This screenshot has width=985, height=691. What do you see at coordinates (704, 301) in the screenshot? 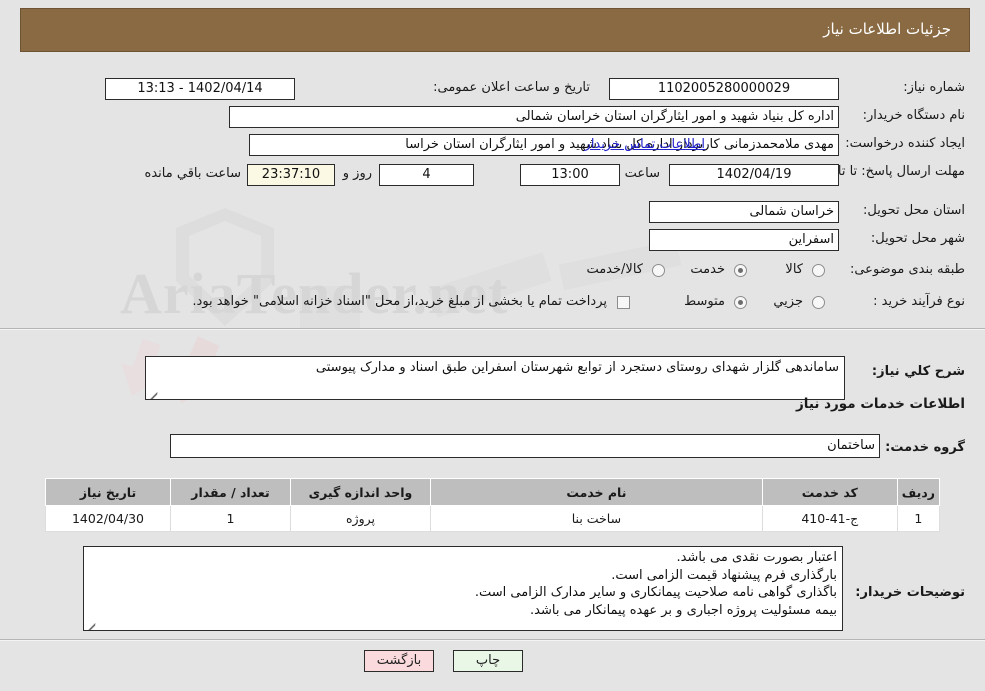
I see `radio-process-motevaset-label: متوسط` at bounding box center [704, 301].